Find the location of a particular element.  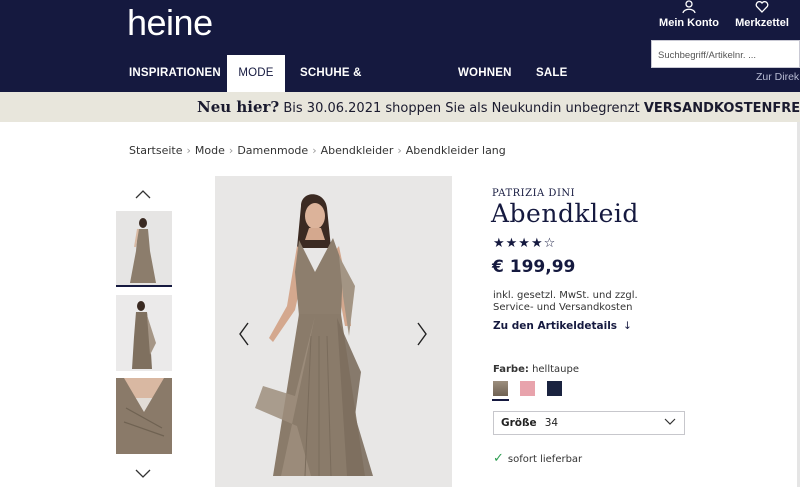

arrow-down-icon: ↓ is located at coordinates (627, 326).